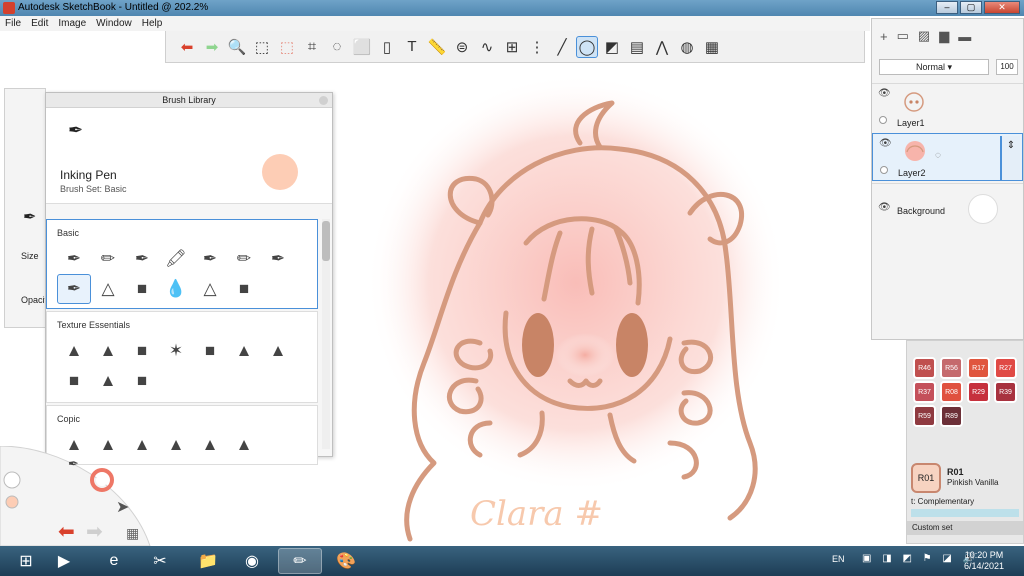 The height and width of the screenshot is (576, 1024). What do you see at coordinates (323, 100) in the screenshot?
I see `close-icon` at bounding box center [323, 100].